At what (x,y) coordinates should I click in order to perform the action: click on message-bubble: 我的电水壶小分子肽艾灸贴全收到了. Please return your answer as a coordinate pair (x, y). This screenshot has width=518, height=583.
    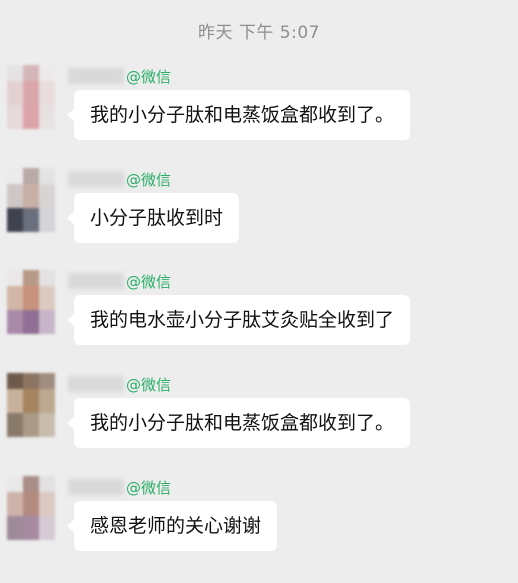
    Looking at the image, I should click on (238, 320).